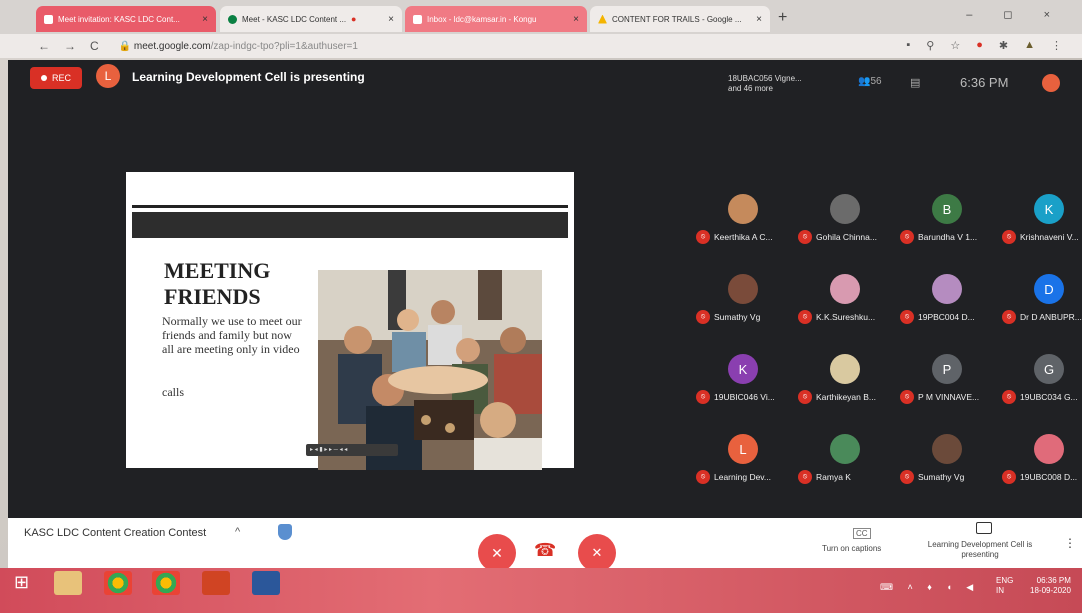  Describe the element at coordinates (216, 583) in the screenshot. I see `powerpoint-icon` at that location.